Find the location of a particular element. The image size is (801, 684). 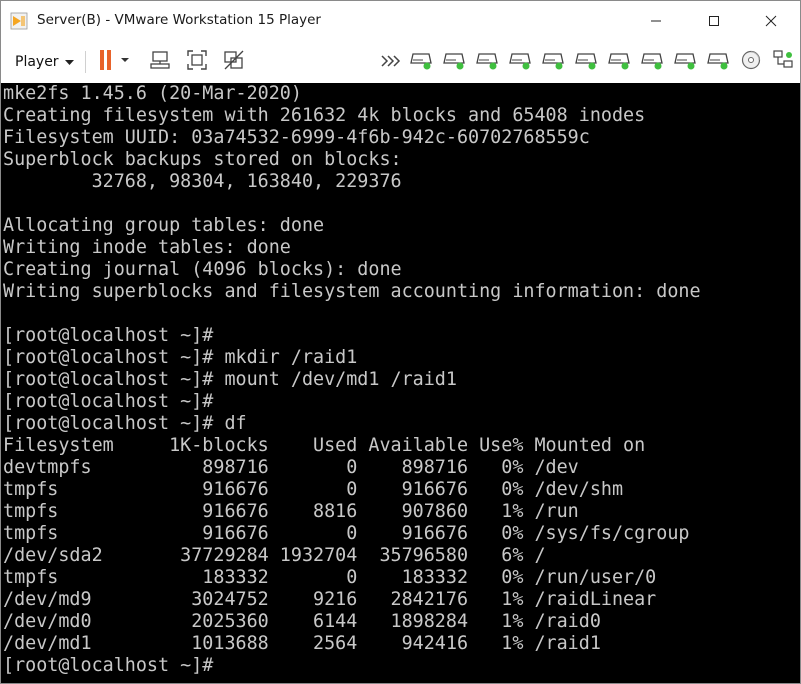

close-icon is located at coordinates (771, 21).